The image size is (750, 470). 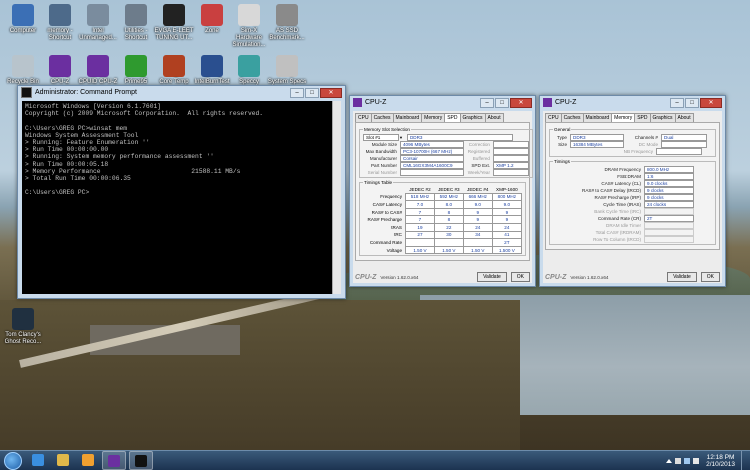 What do you see at coordinates (678, 460) in the screenshot?
I see `flag-icon` at bounding box center [678, 460].